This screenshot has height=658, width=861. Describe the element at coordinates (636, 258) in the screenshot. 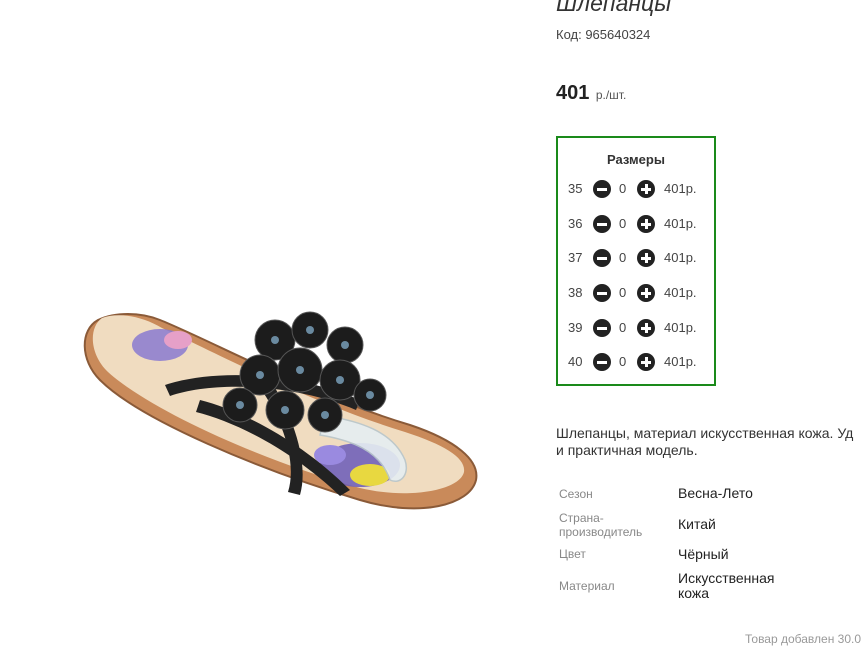

I see `size-row: 37 0 401р.` at that location.